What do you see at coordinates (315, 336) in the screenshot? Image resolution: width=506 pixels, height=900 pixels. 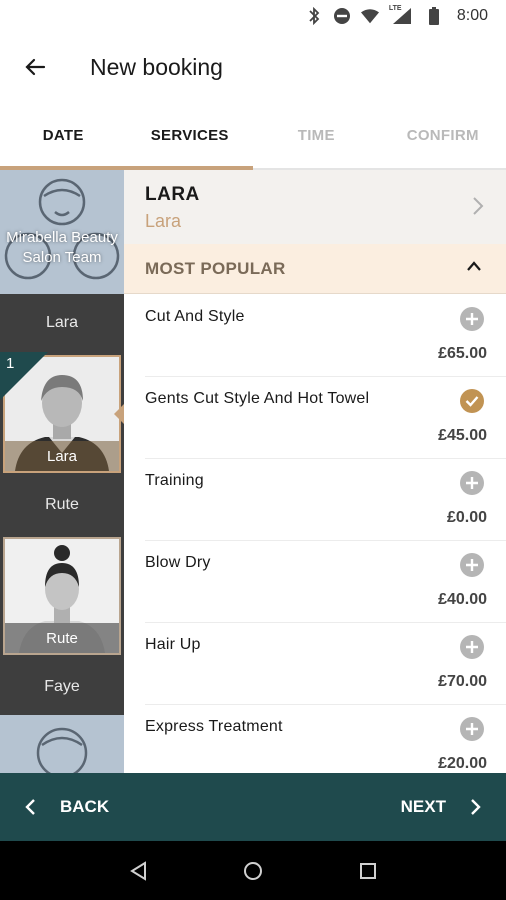 I see `service-item: Cut And Style £65.00` at bounding box center [315, 336].